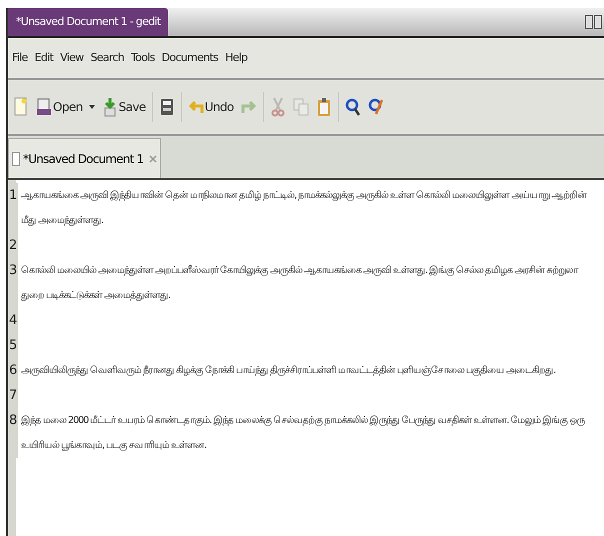 The image size is (604, 536). What do you see at coordinates (123, 107) in the screenshot?
I see `toolbar-button: Save` at bounding box center [123, 107].